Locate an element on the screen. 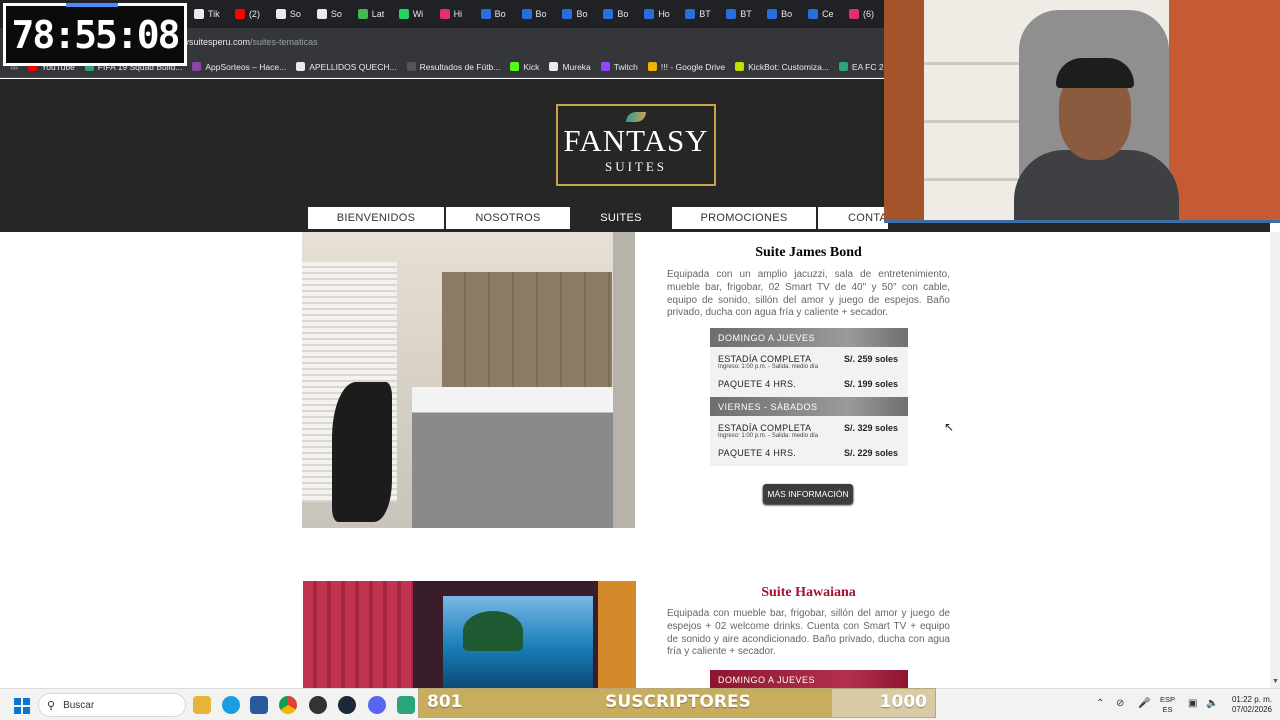 The height and width of the screenshot is (720, 1280). nav-contacto: CONTACTO is located at coordinates (853, 218).